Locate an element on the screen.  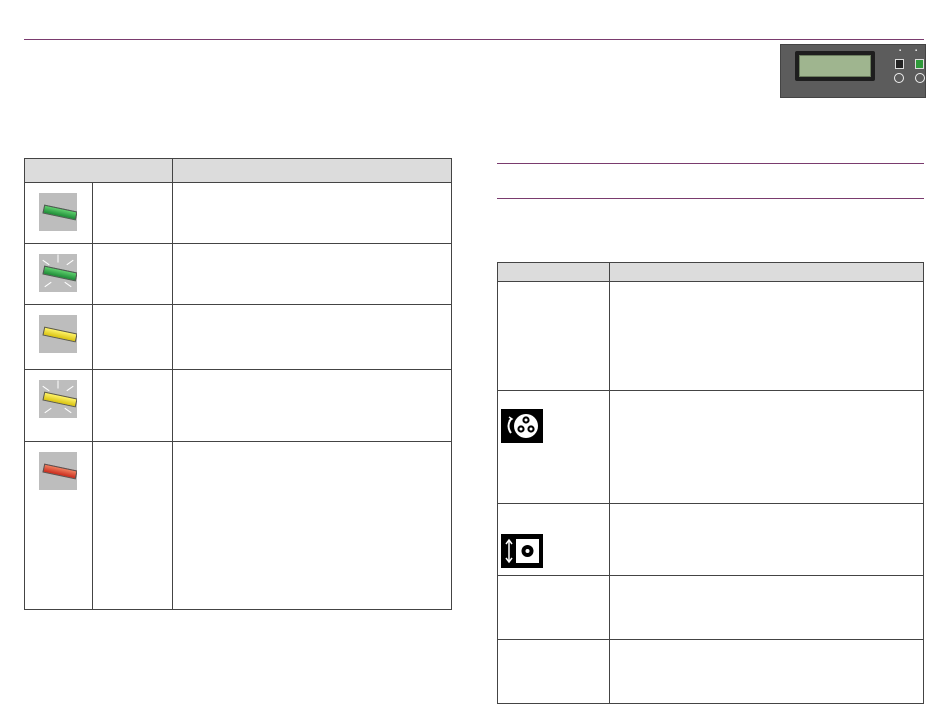
display-header-icon is located at coordinates (553, 272).